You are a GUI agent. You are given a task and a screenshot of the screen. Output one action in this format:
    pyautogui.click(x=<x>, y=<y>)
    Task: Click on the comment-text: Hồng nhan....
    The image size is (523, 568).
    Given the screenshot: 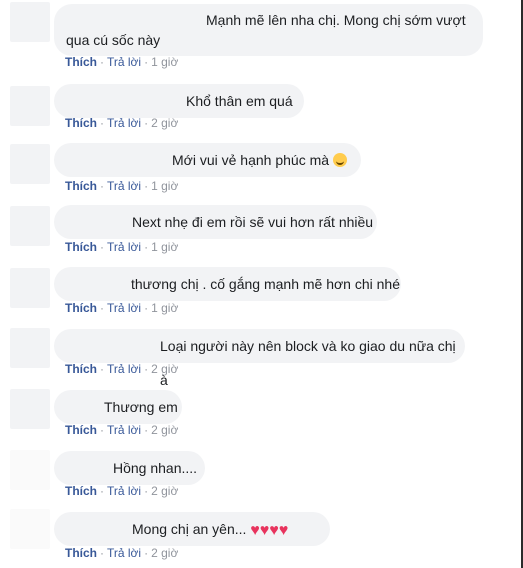 What is the action you would take?
    pyautogui.click(x=155, y=468)
    